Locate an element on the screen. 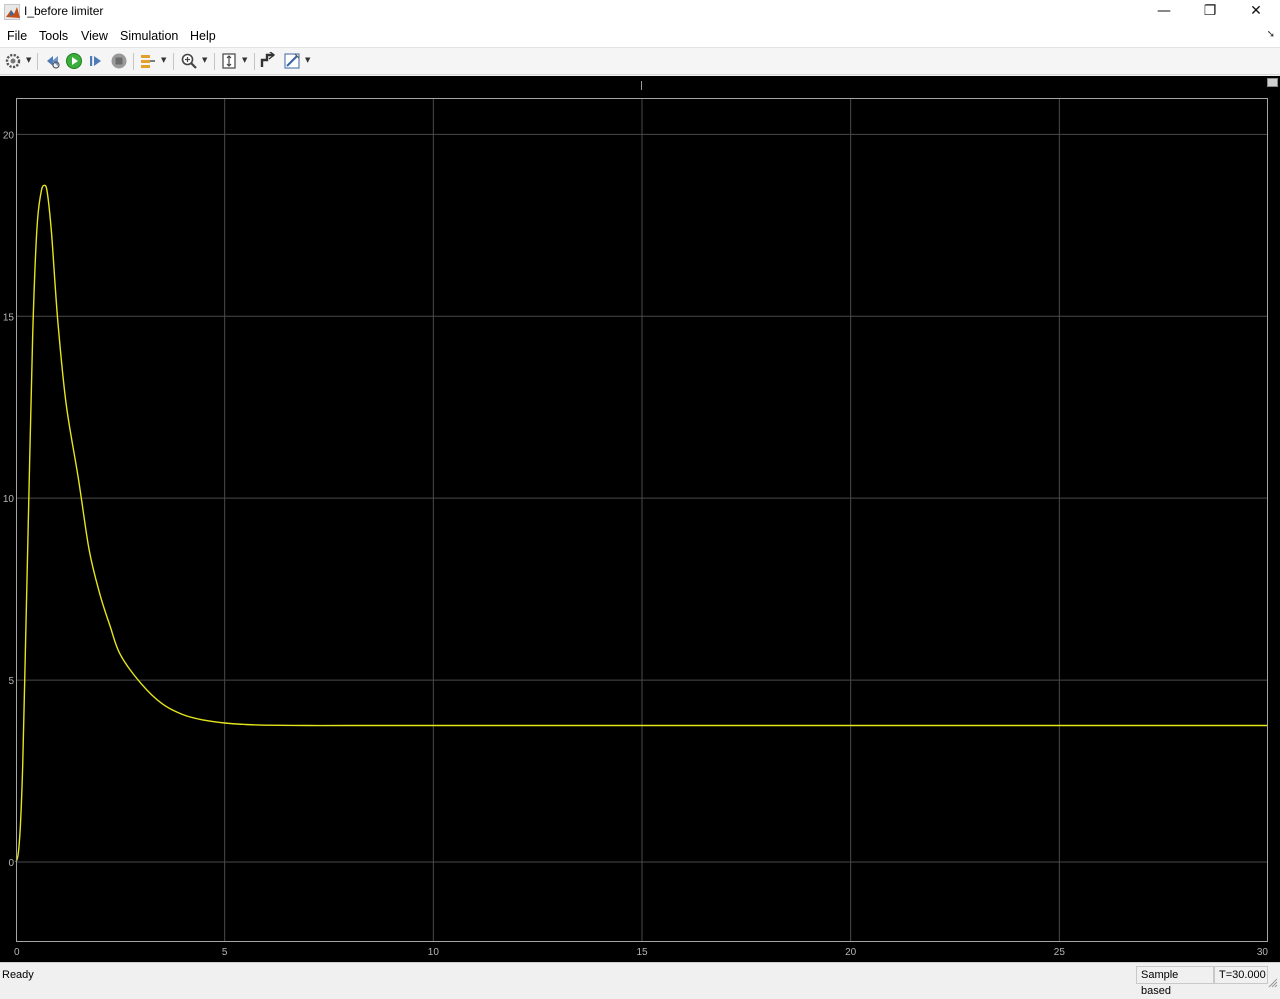 The width and height of the screenshot is (1280, 999). status-bar: Ready Sample based T=30.000 is located at coordinates (640, 979).